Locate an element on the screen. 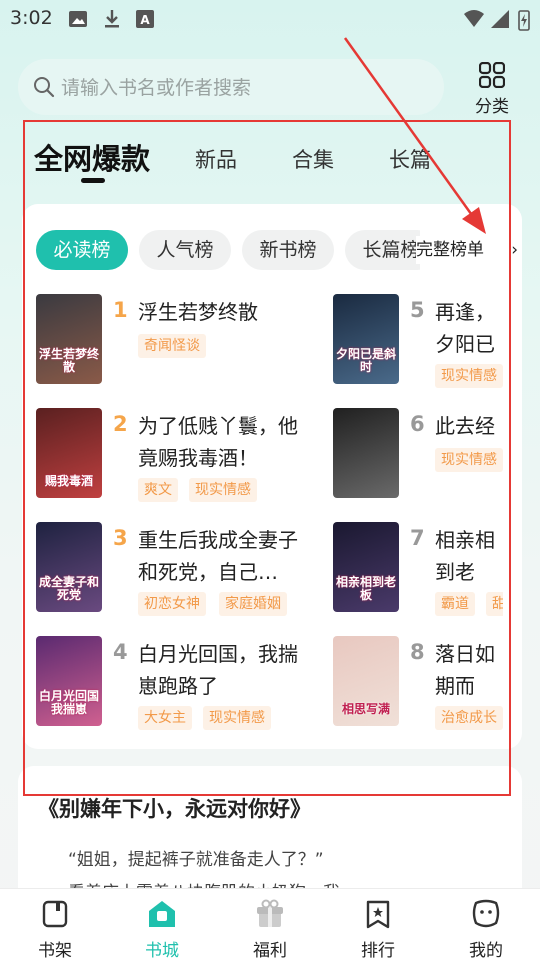 This screenshot has height=960, width=540. bookshelf-icon is located at coordinates (55, 914).